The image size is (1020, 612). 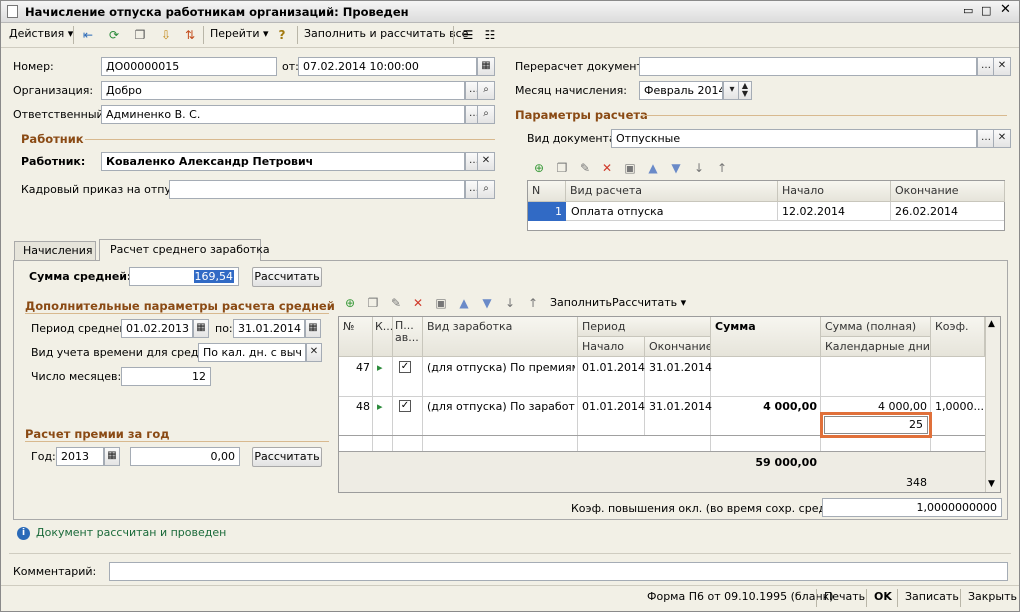 What do you see at coordinates (283, 114) in the screenshot?
I see `resp-field: Админенко В. С.` at bounding box center [283, 114].